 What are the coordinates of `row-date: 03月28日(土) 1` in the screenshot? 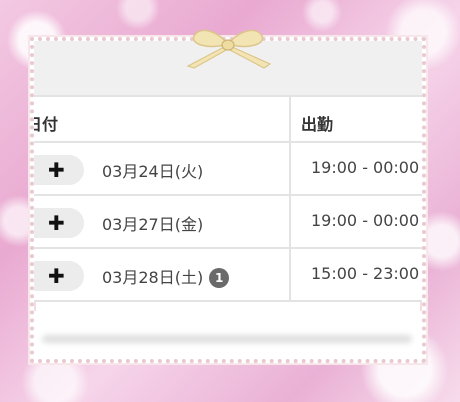 It's located at (166, 276).